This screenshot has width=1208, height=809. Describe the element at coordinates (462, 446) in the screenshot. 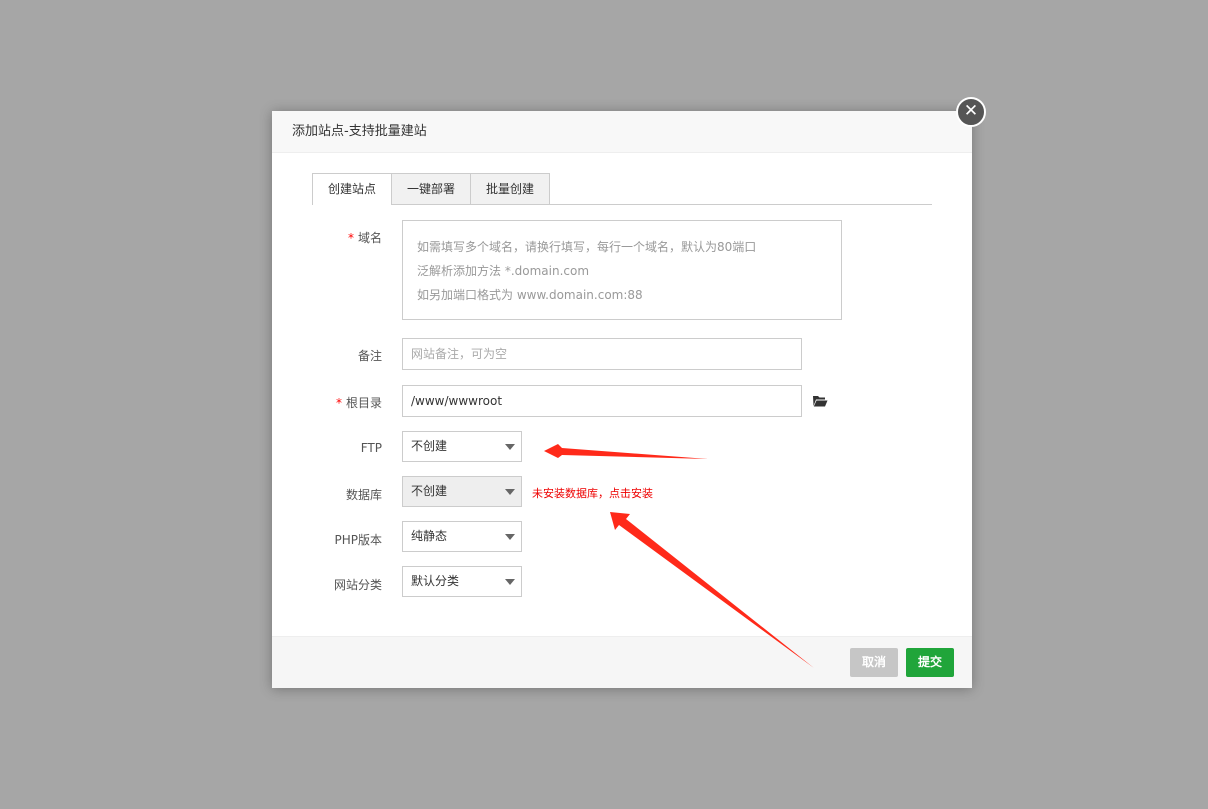

I see `ftp-select: 不创建` at that location.